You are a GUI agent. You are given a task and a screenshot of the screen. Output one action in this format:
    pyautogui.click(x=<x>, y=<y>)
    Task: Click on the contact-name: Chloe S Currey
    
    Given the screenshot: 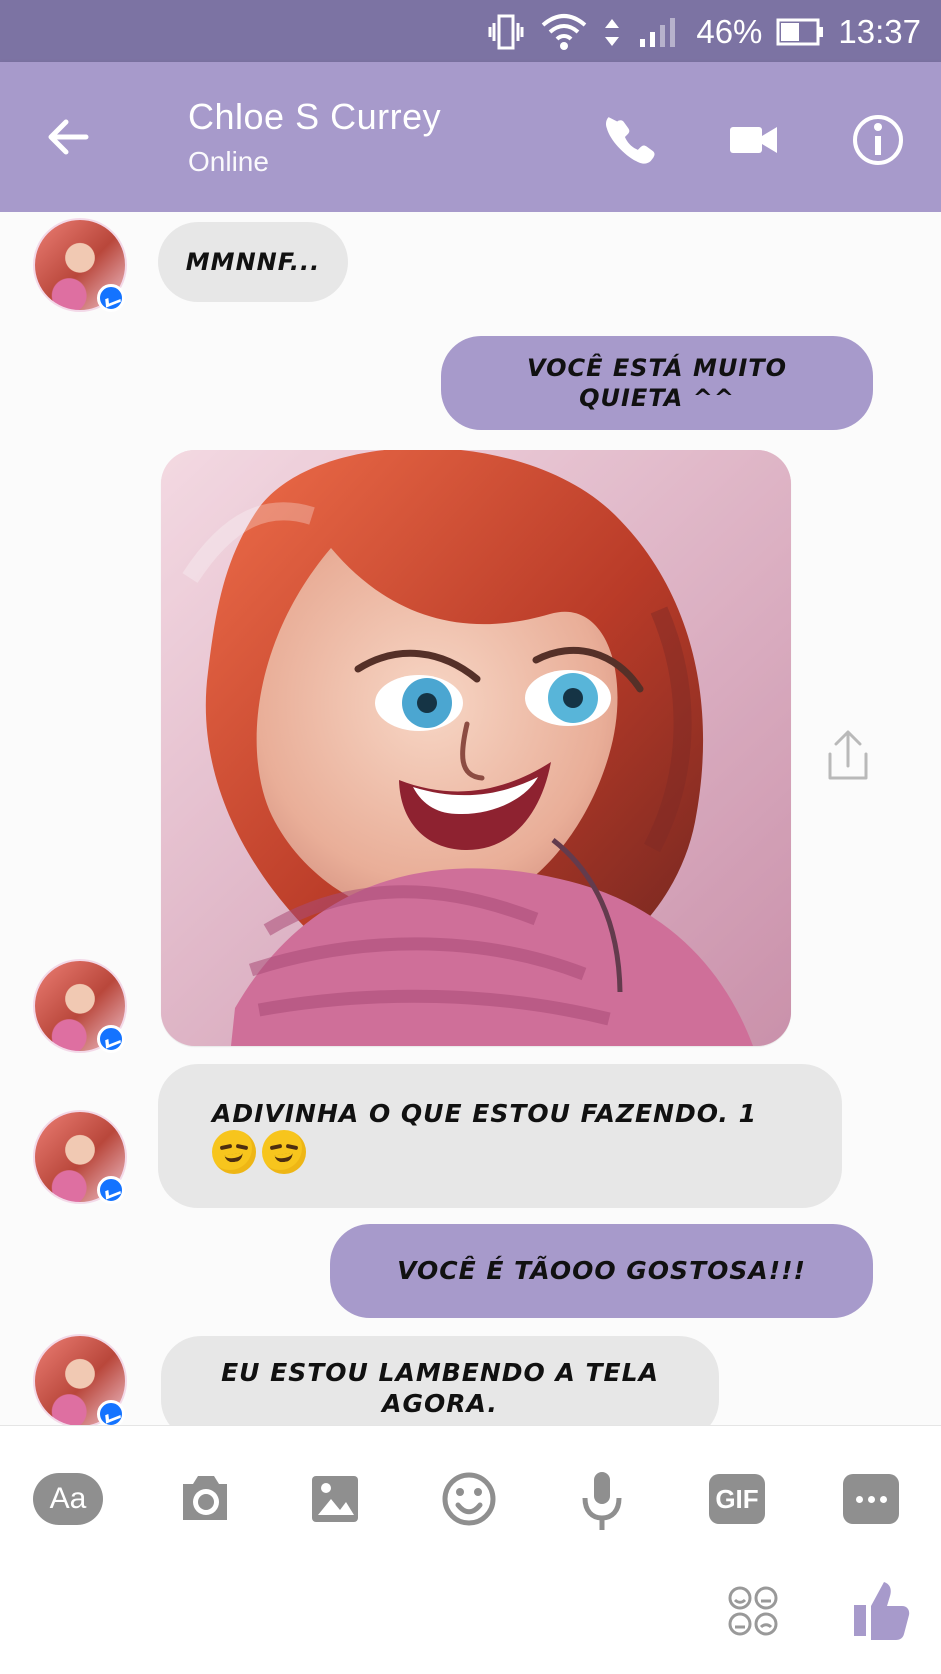 What is the action you would take?
    pyautogui.click(x=315, y=116)
    